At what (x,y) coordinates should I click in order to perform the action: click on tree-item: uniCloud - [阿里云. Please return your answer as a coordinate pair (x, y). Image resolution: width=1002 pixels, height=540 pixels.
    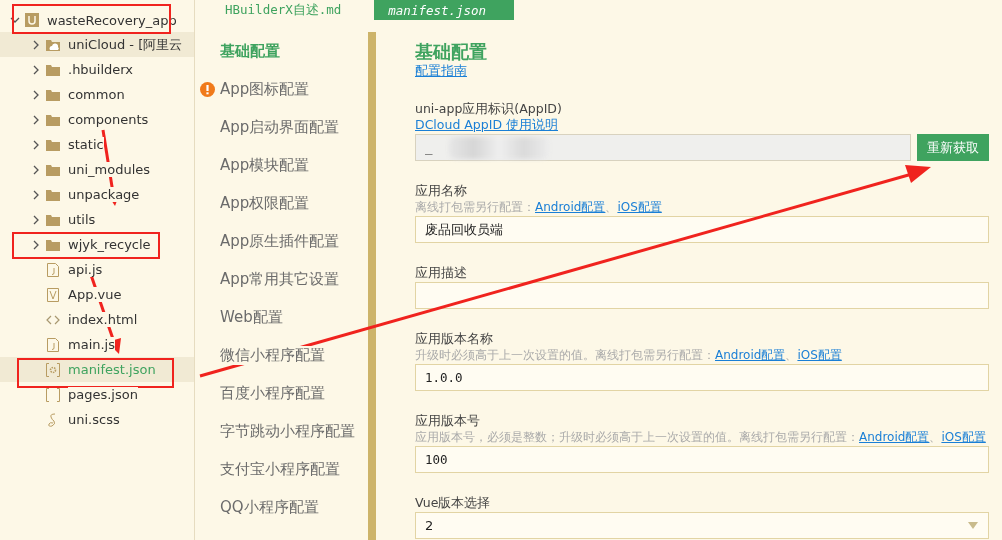
    Looking at the image, I should click on (97, 44).